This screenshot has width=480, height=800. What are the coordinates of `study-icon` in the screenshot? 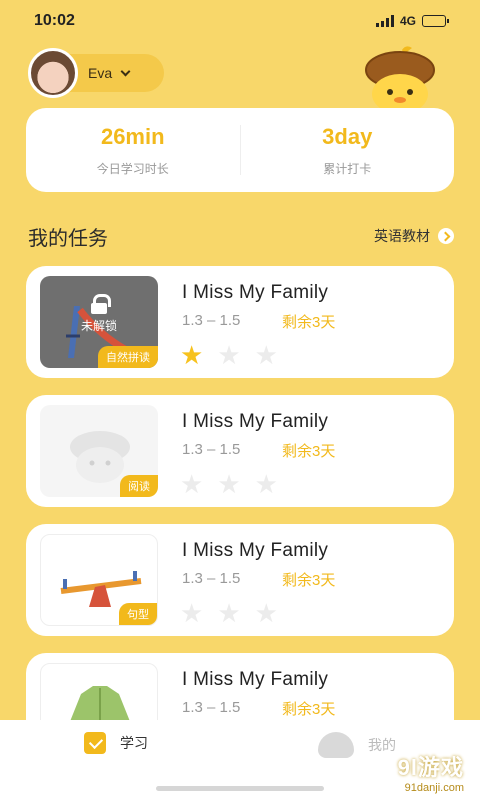 It's located at (95, 743).